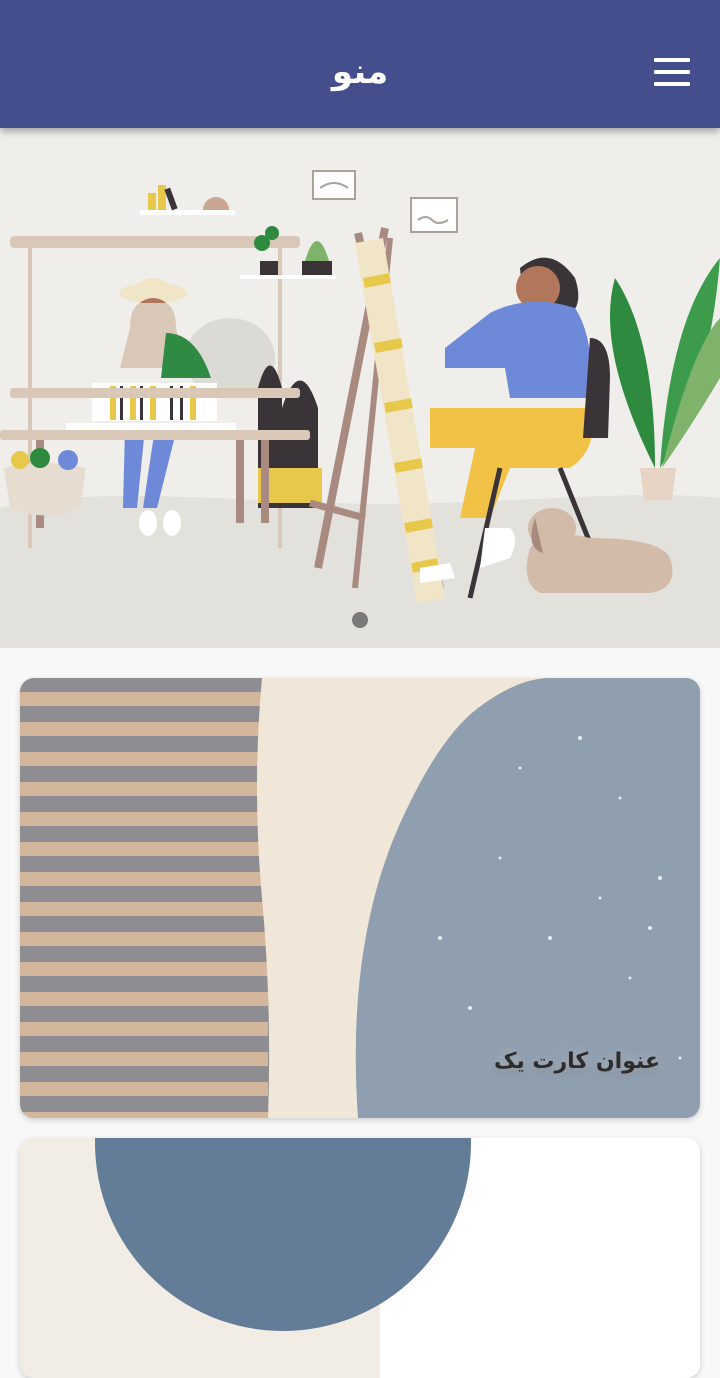  Describe the element at coordinates (360, 72) in the screenshot. I see `page-title: منو` at that location.